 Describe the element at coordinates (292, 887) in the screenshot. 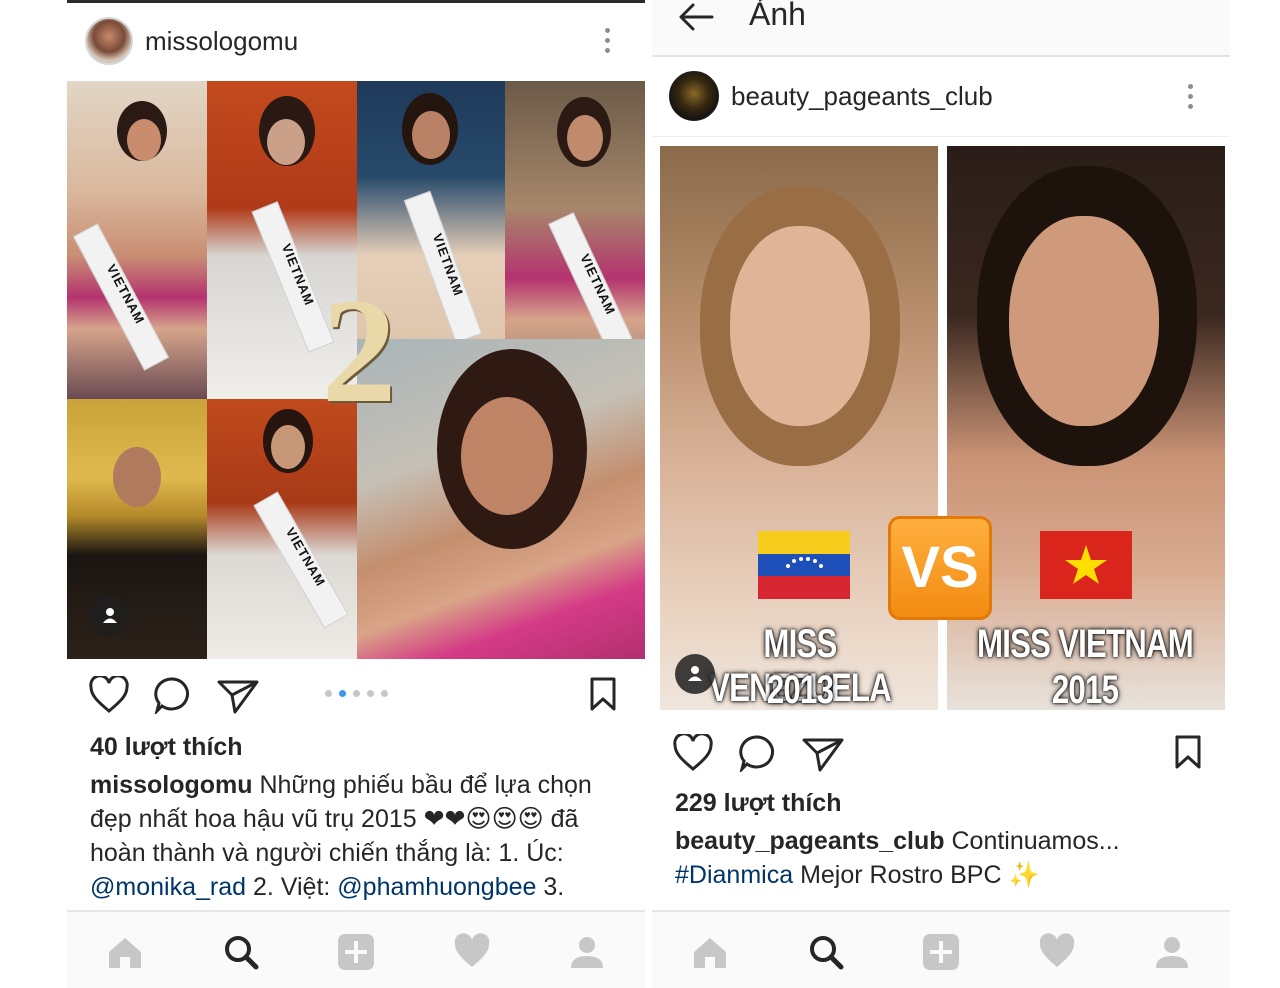

I see `caption-text: 2. Việt:` at that location.